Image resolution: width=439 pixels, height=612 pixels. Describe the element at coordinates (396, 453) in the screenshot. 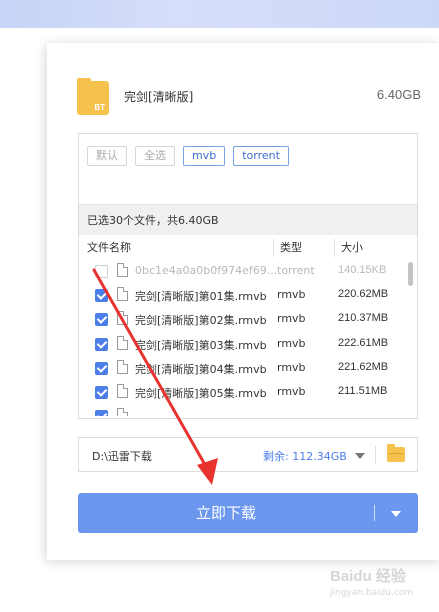

I see `browse-folder-icon` at that location.